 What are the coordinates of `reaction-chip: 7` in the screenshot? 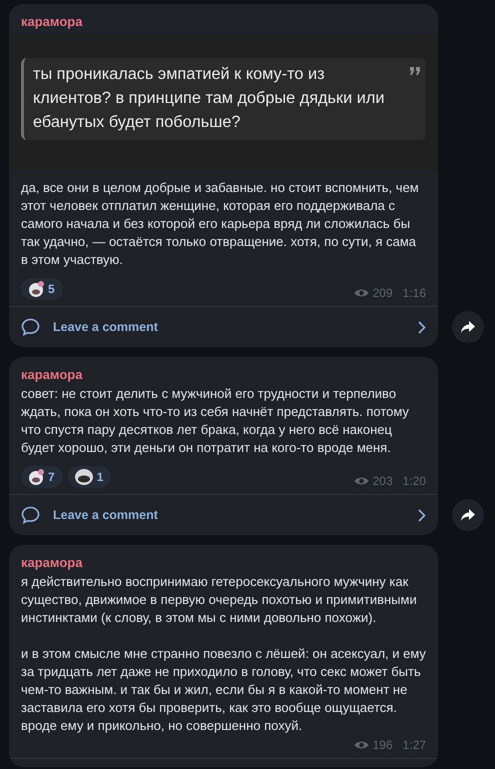 It's located at (42, 477).